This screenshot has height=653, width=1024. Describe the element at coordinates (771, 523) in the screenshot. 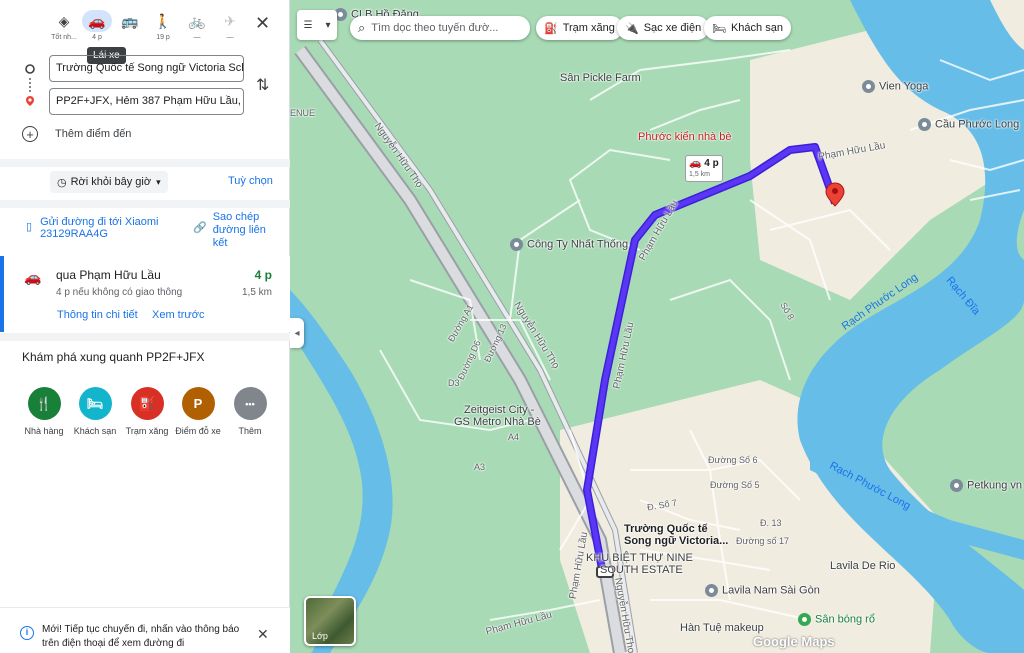

I see `map-label-d13: Đ. 13` at that location.